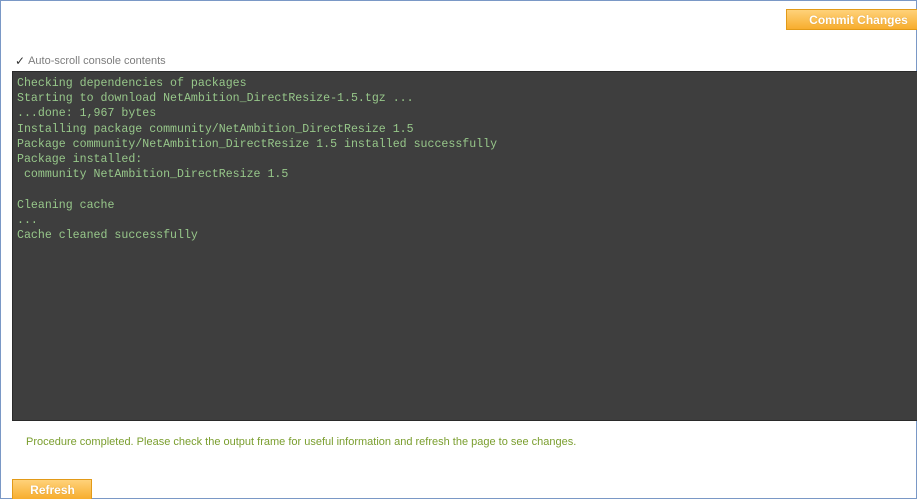 This screenshot has width=917, height=500. What do you see at coordinates (87, 114) in the screenshot?
I see `console-line: ...done: 1,967 bytes` at bounding box center [87, 114].